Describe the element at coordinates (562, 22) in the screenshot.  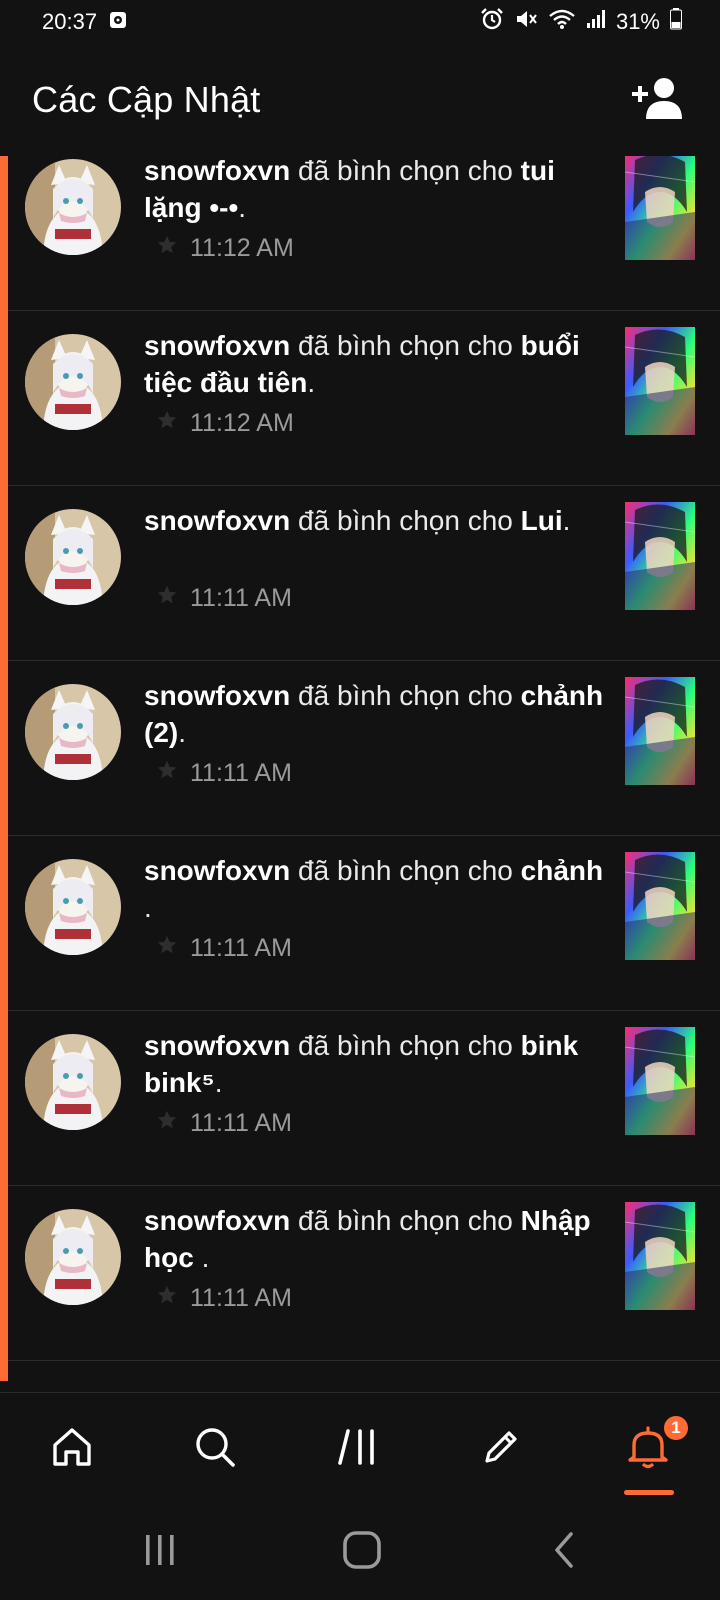
I see `wifi-icon` at that location.